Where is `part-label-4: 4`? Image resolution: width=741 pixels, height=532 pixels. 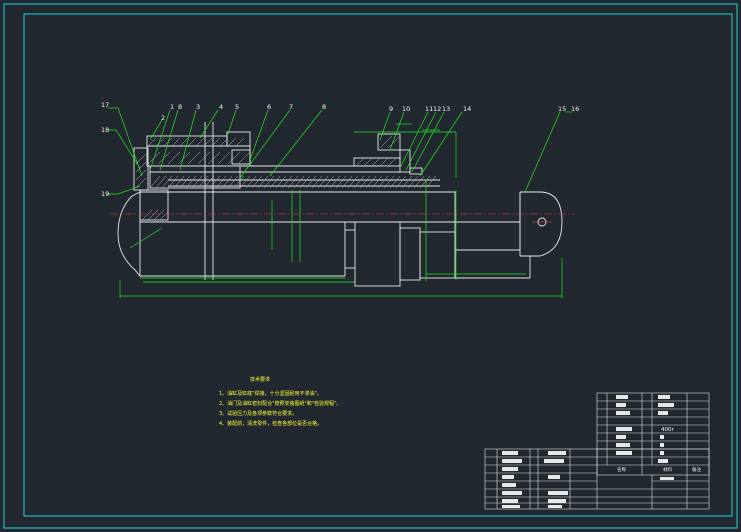
part-label-4: 4 is located at coordinates (221, 107).